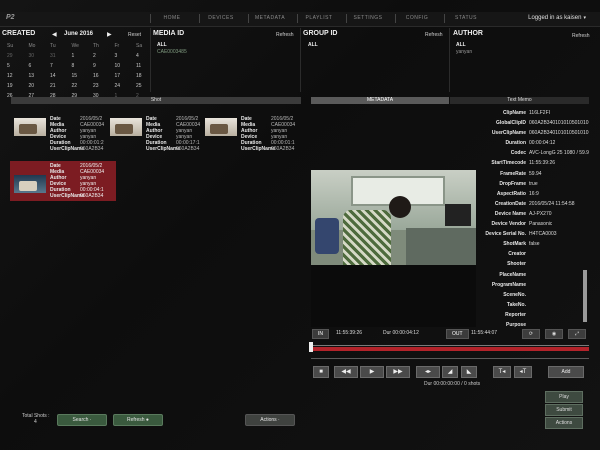 The width and height of the screenshot is (600, 450). I want to click on video-preview, so click(393, 217).